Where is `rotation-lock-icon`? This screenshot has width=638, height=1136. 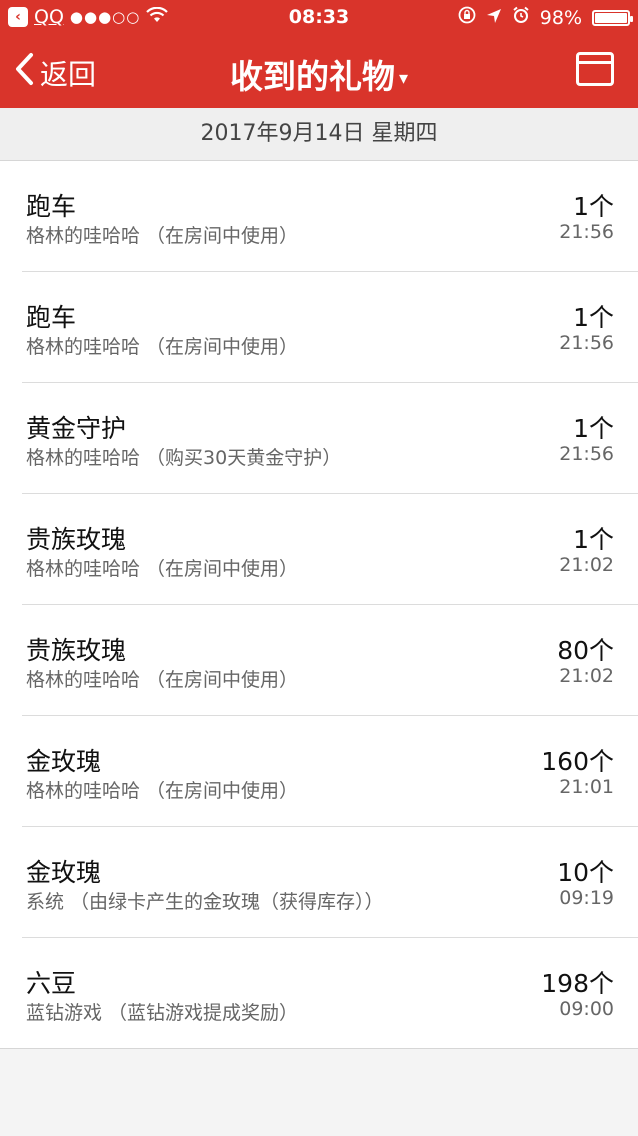
rotation-lock-icon is located at coordinates (467, 17).